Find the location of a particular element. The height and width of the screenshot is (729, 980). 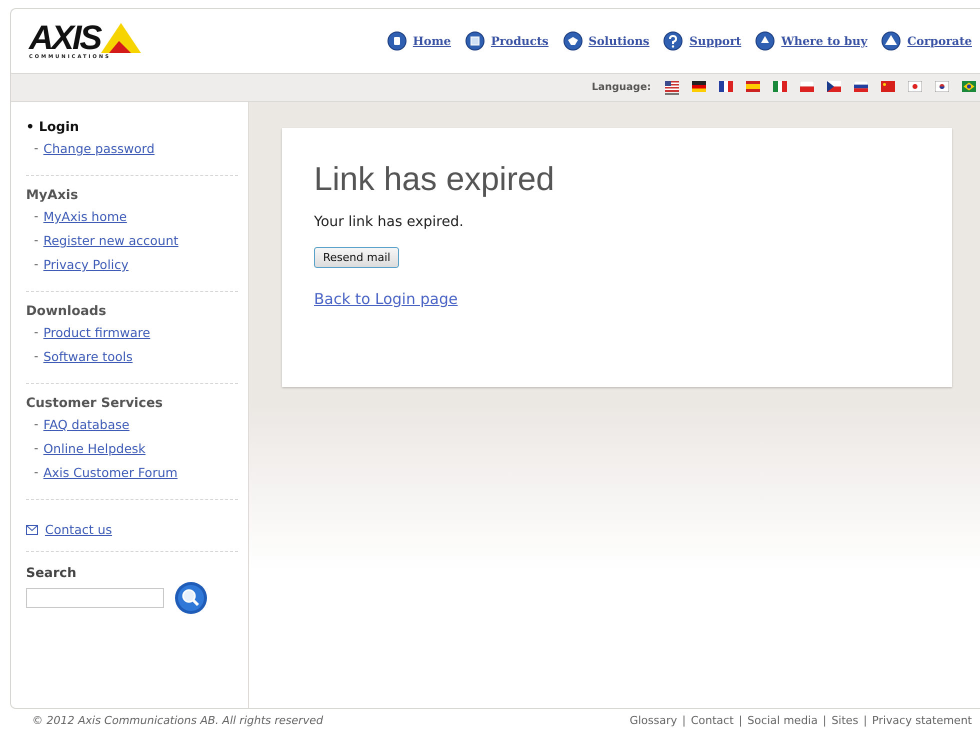

sidebar-link: Online Helpdesk is located at coordinates (94, 448).